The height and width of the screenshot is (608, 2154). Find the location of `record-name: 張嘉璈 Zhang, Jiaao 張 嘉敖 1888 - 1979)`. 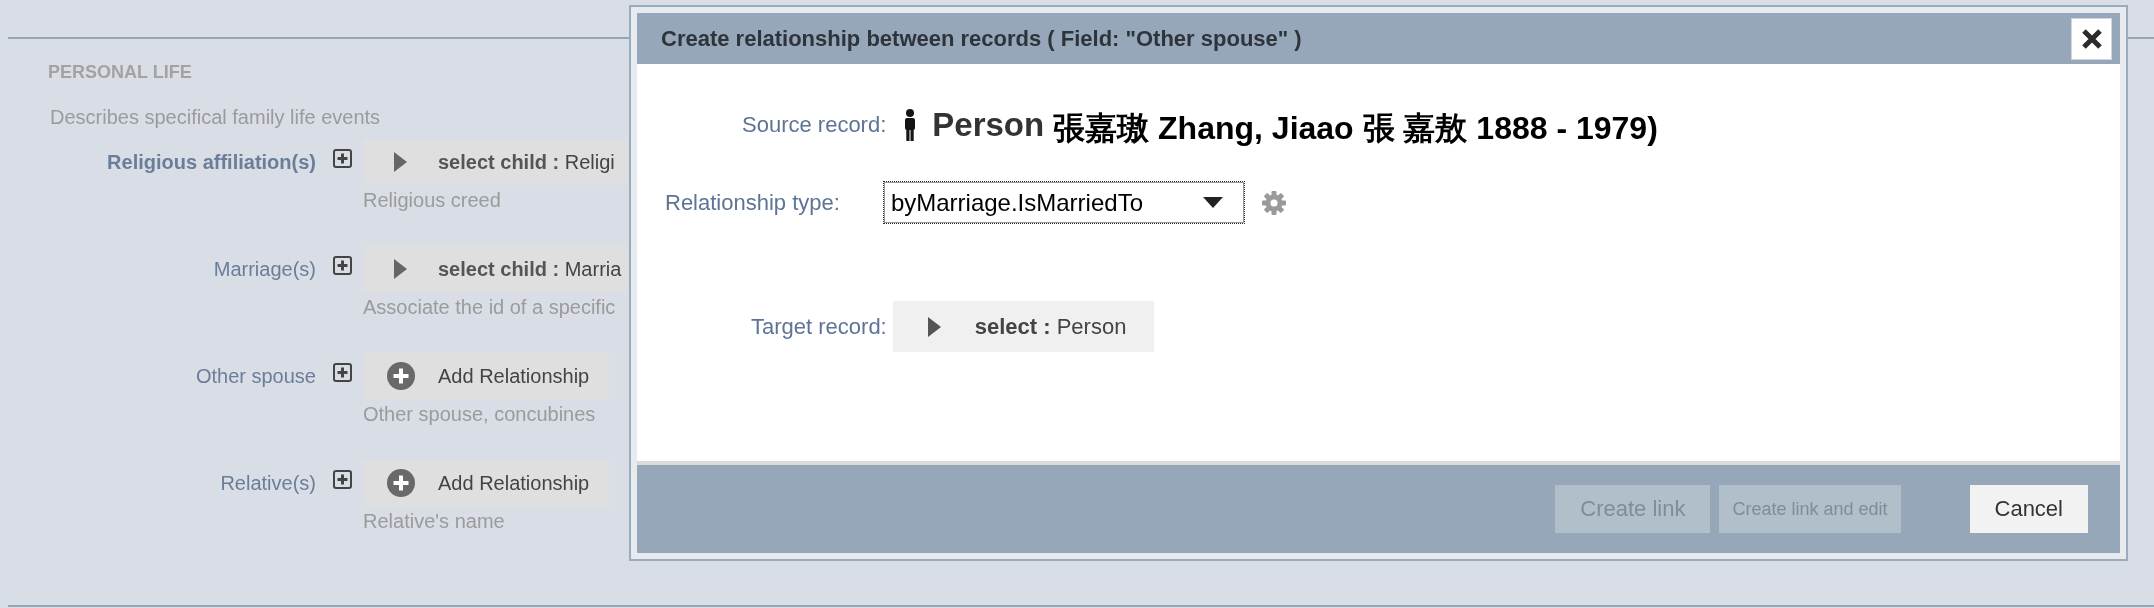

record-name: 張嘉璈 Zhang, Jiaao 張 嘉敖 1888 - 1979) is located at coordinates (1355, 128).